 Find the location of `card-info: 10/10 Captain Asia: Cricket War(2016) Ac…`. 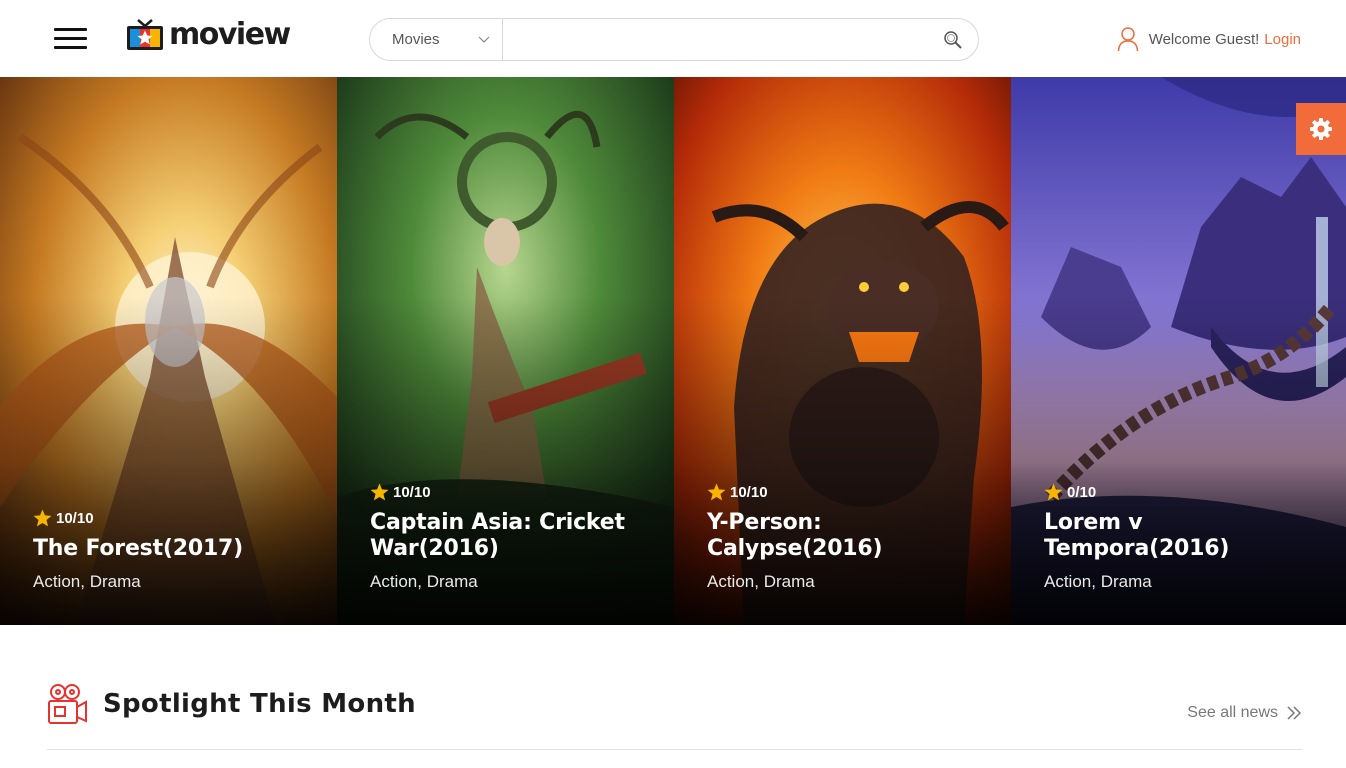

card-info: 10/10 Captain Asia: Cricket War(2016) Ac… is located at coordinates (510, 537).